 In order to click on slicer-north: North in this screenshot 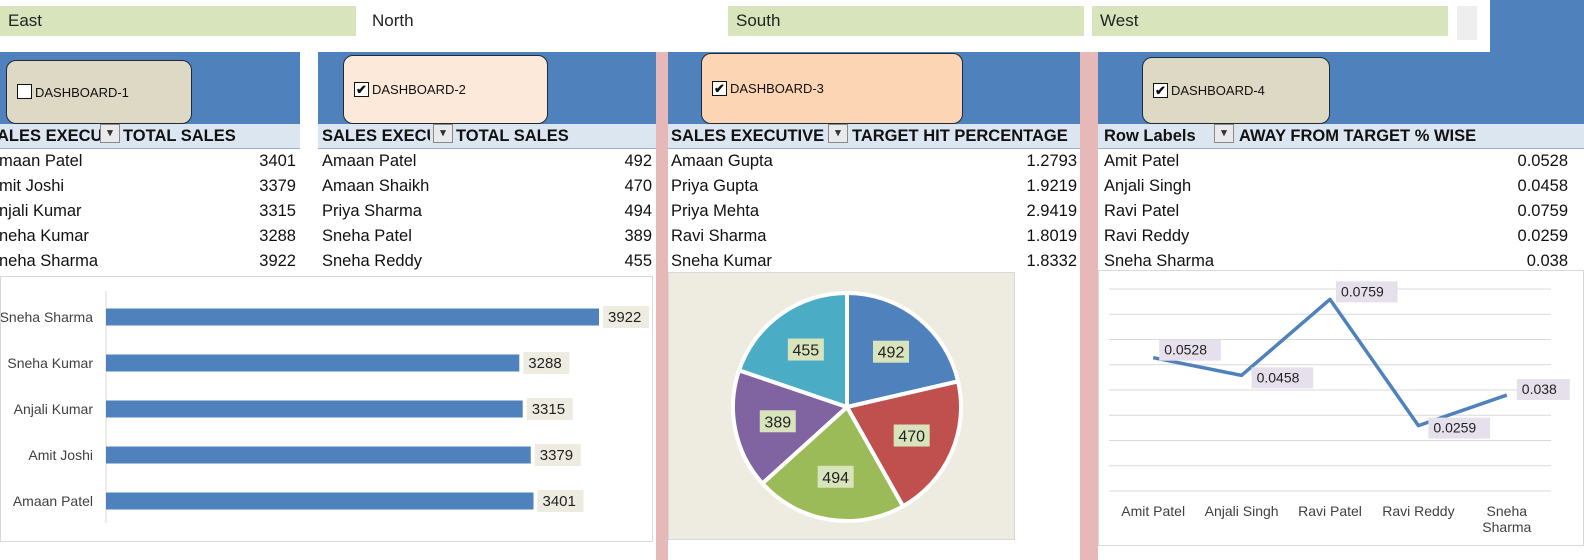, I will do `click(542, 21)`.